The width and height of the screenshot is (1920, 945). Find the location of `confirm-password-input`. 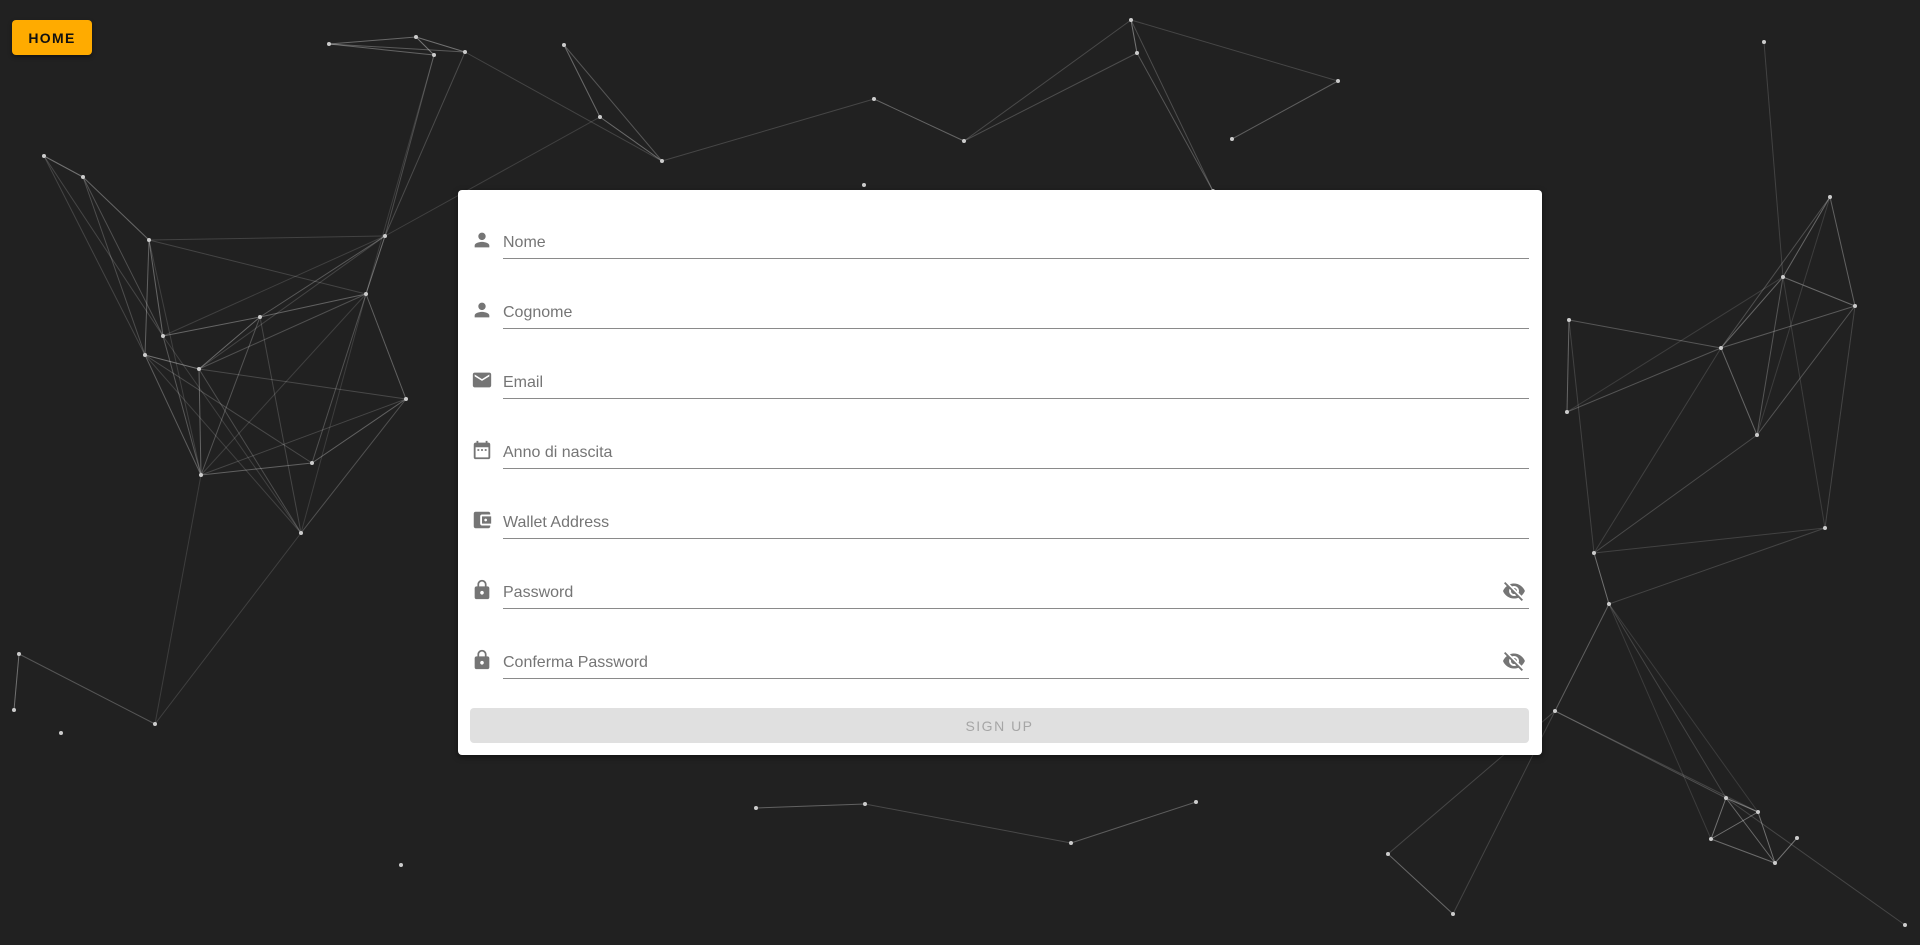

confirm-password-input is located at coordinates (1016, 661).